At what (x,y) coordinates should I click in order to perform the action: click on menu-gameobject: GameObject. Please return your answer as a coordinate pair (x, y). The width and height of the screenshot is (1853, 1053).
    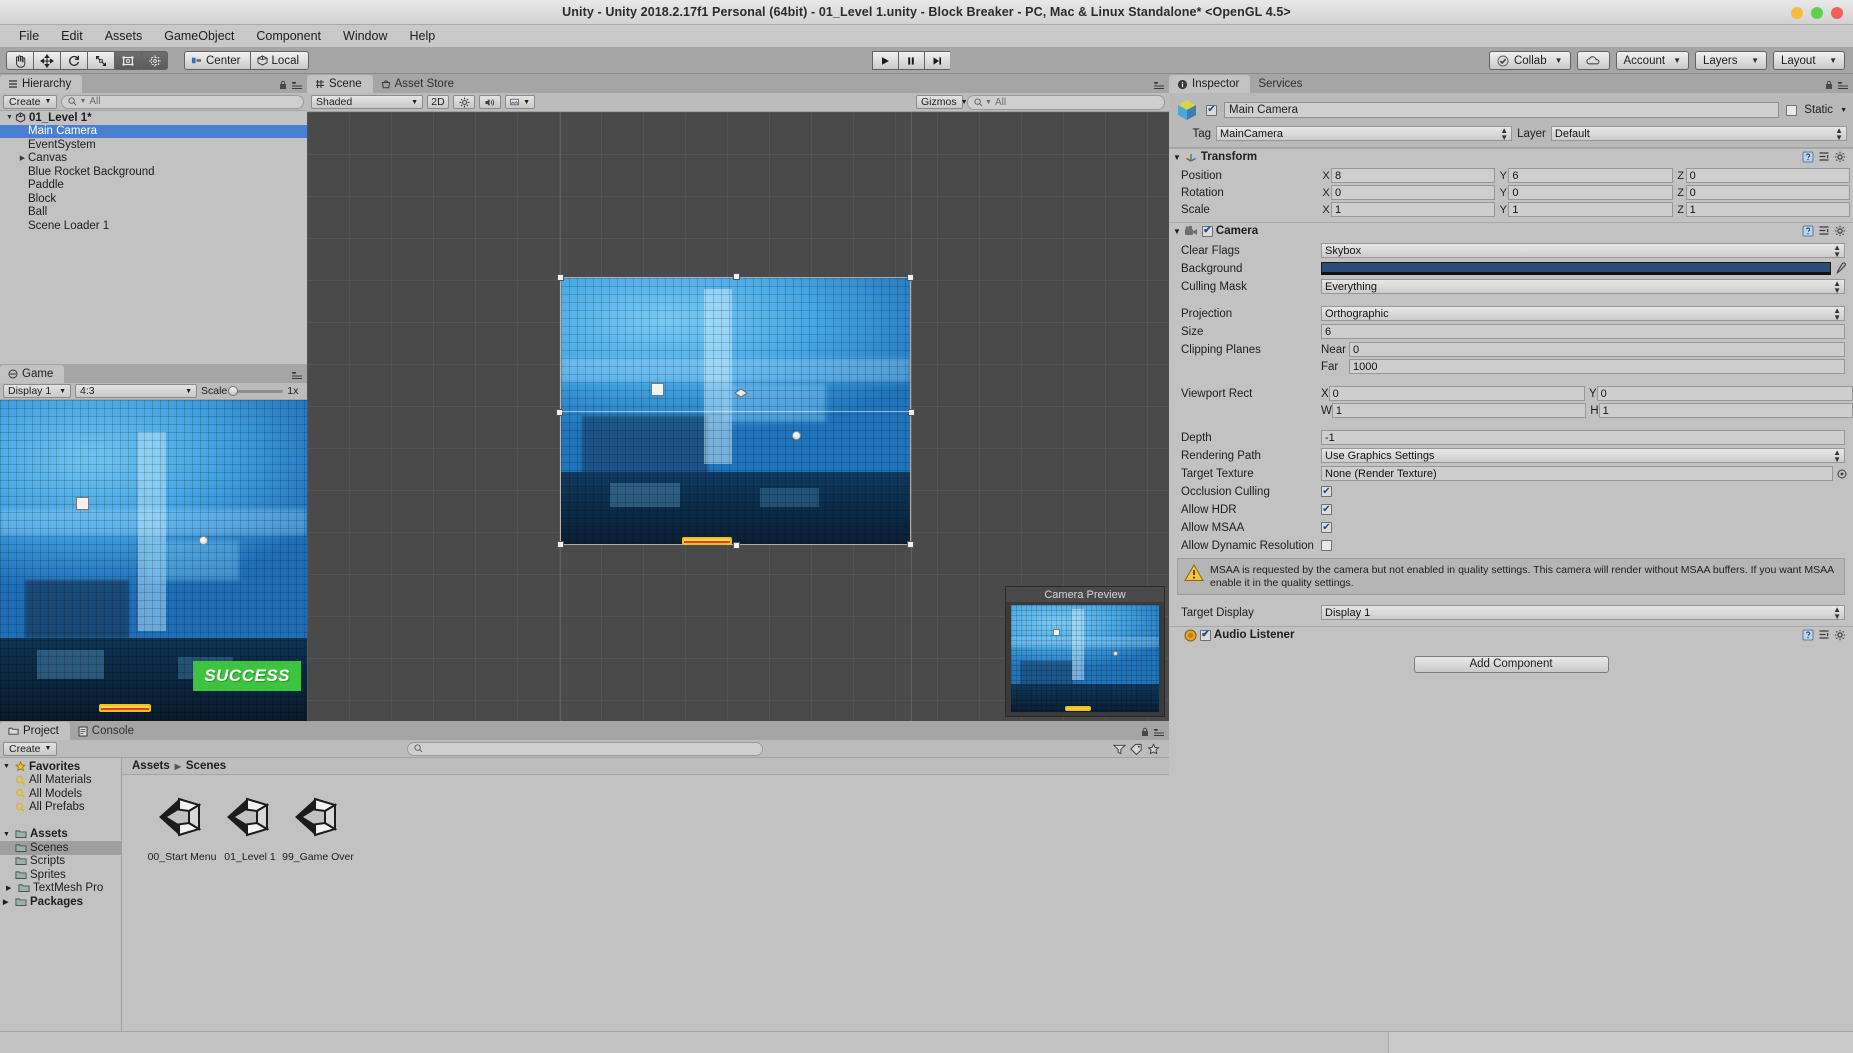
    Looking at the image, I should click on (199, 36).